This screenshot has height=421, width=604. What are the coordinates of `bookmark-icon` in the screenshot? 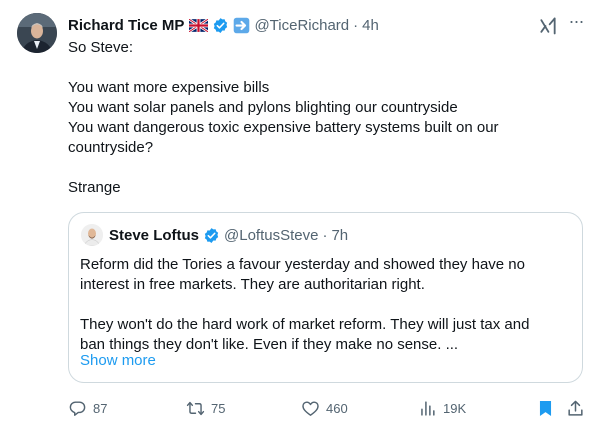 It's located at (545, 408).